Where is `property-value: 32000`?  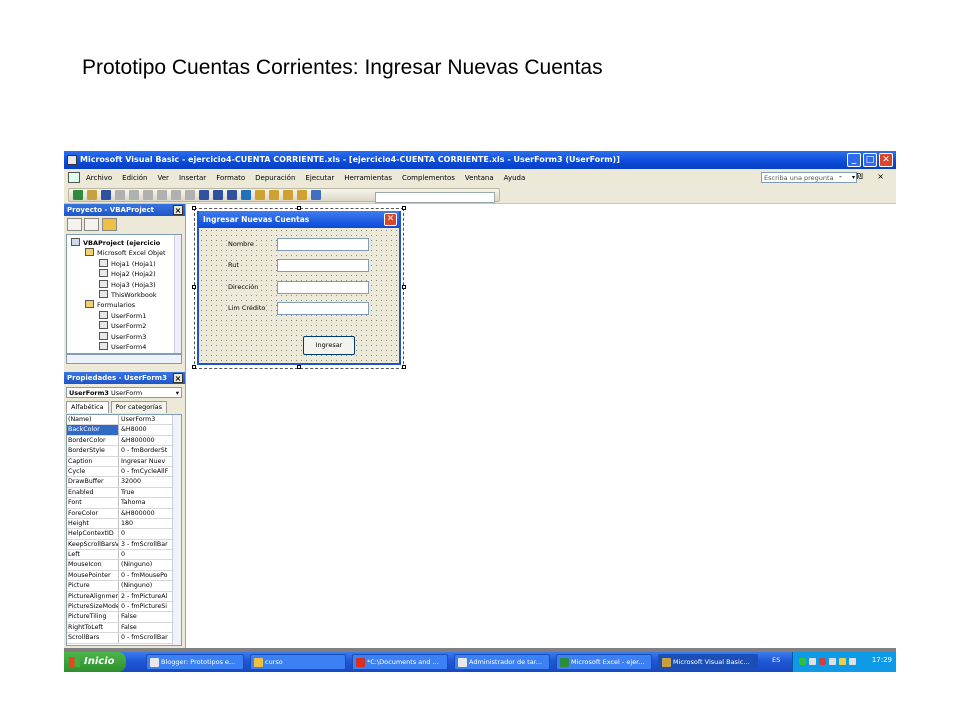
property-value: 32000 is located at coordinates (146, 481).